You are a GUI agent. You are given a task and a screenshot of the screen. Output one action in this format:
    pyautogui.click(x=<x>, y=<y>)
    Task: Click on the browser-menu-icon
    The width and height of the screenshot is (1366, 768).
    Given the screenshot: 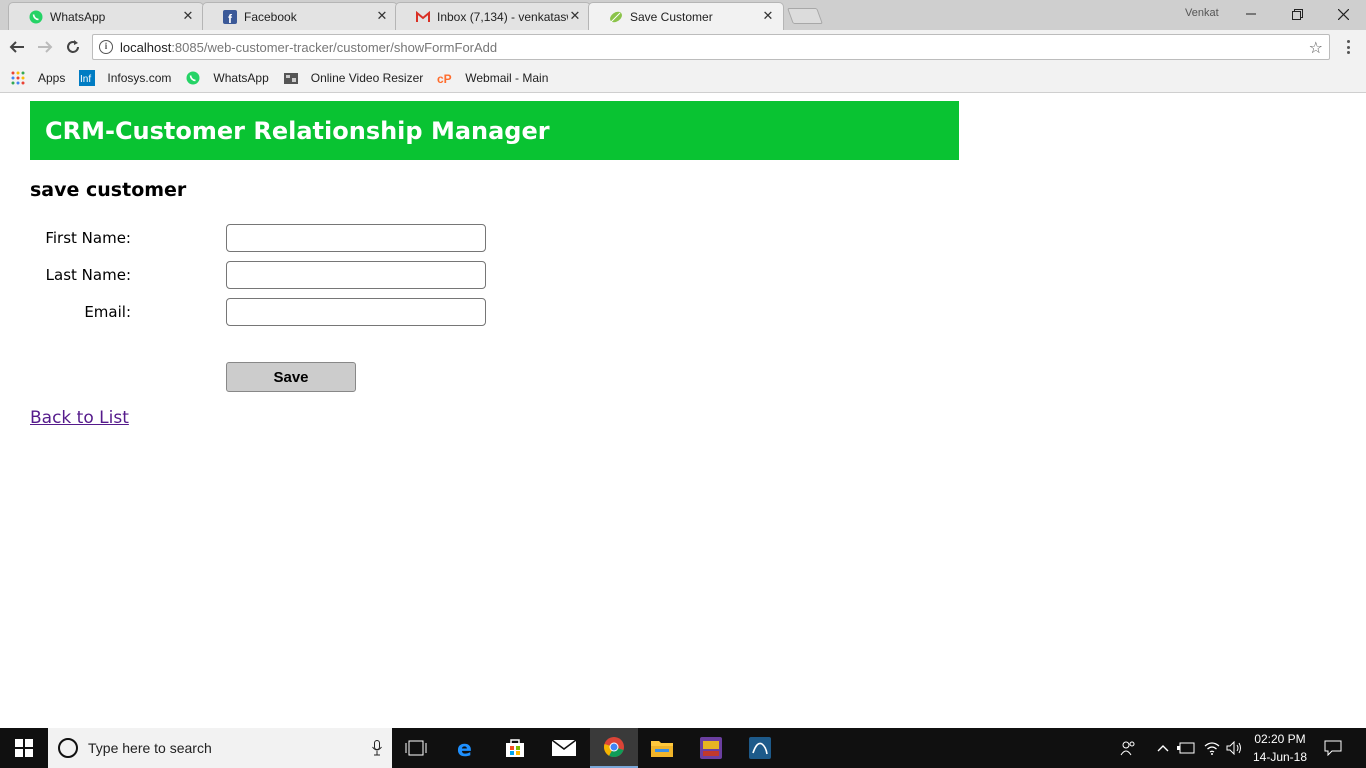 What is the action you would take?
    pyautogui.click(x=1348, y=47)
    